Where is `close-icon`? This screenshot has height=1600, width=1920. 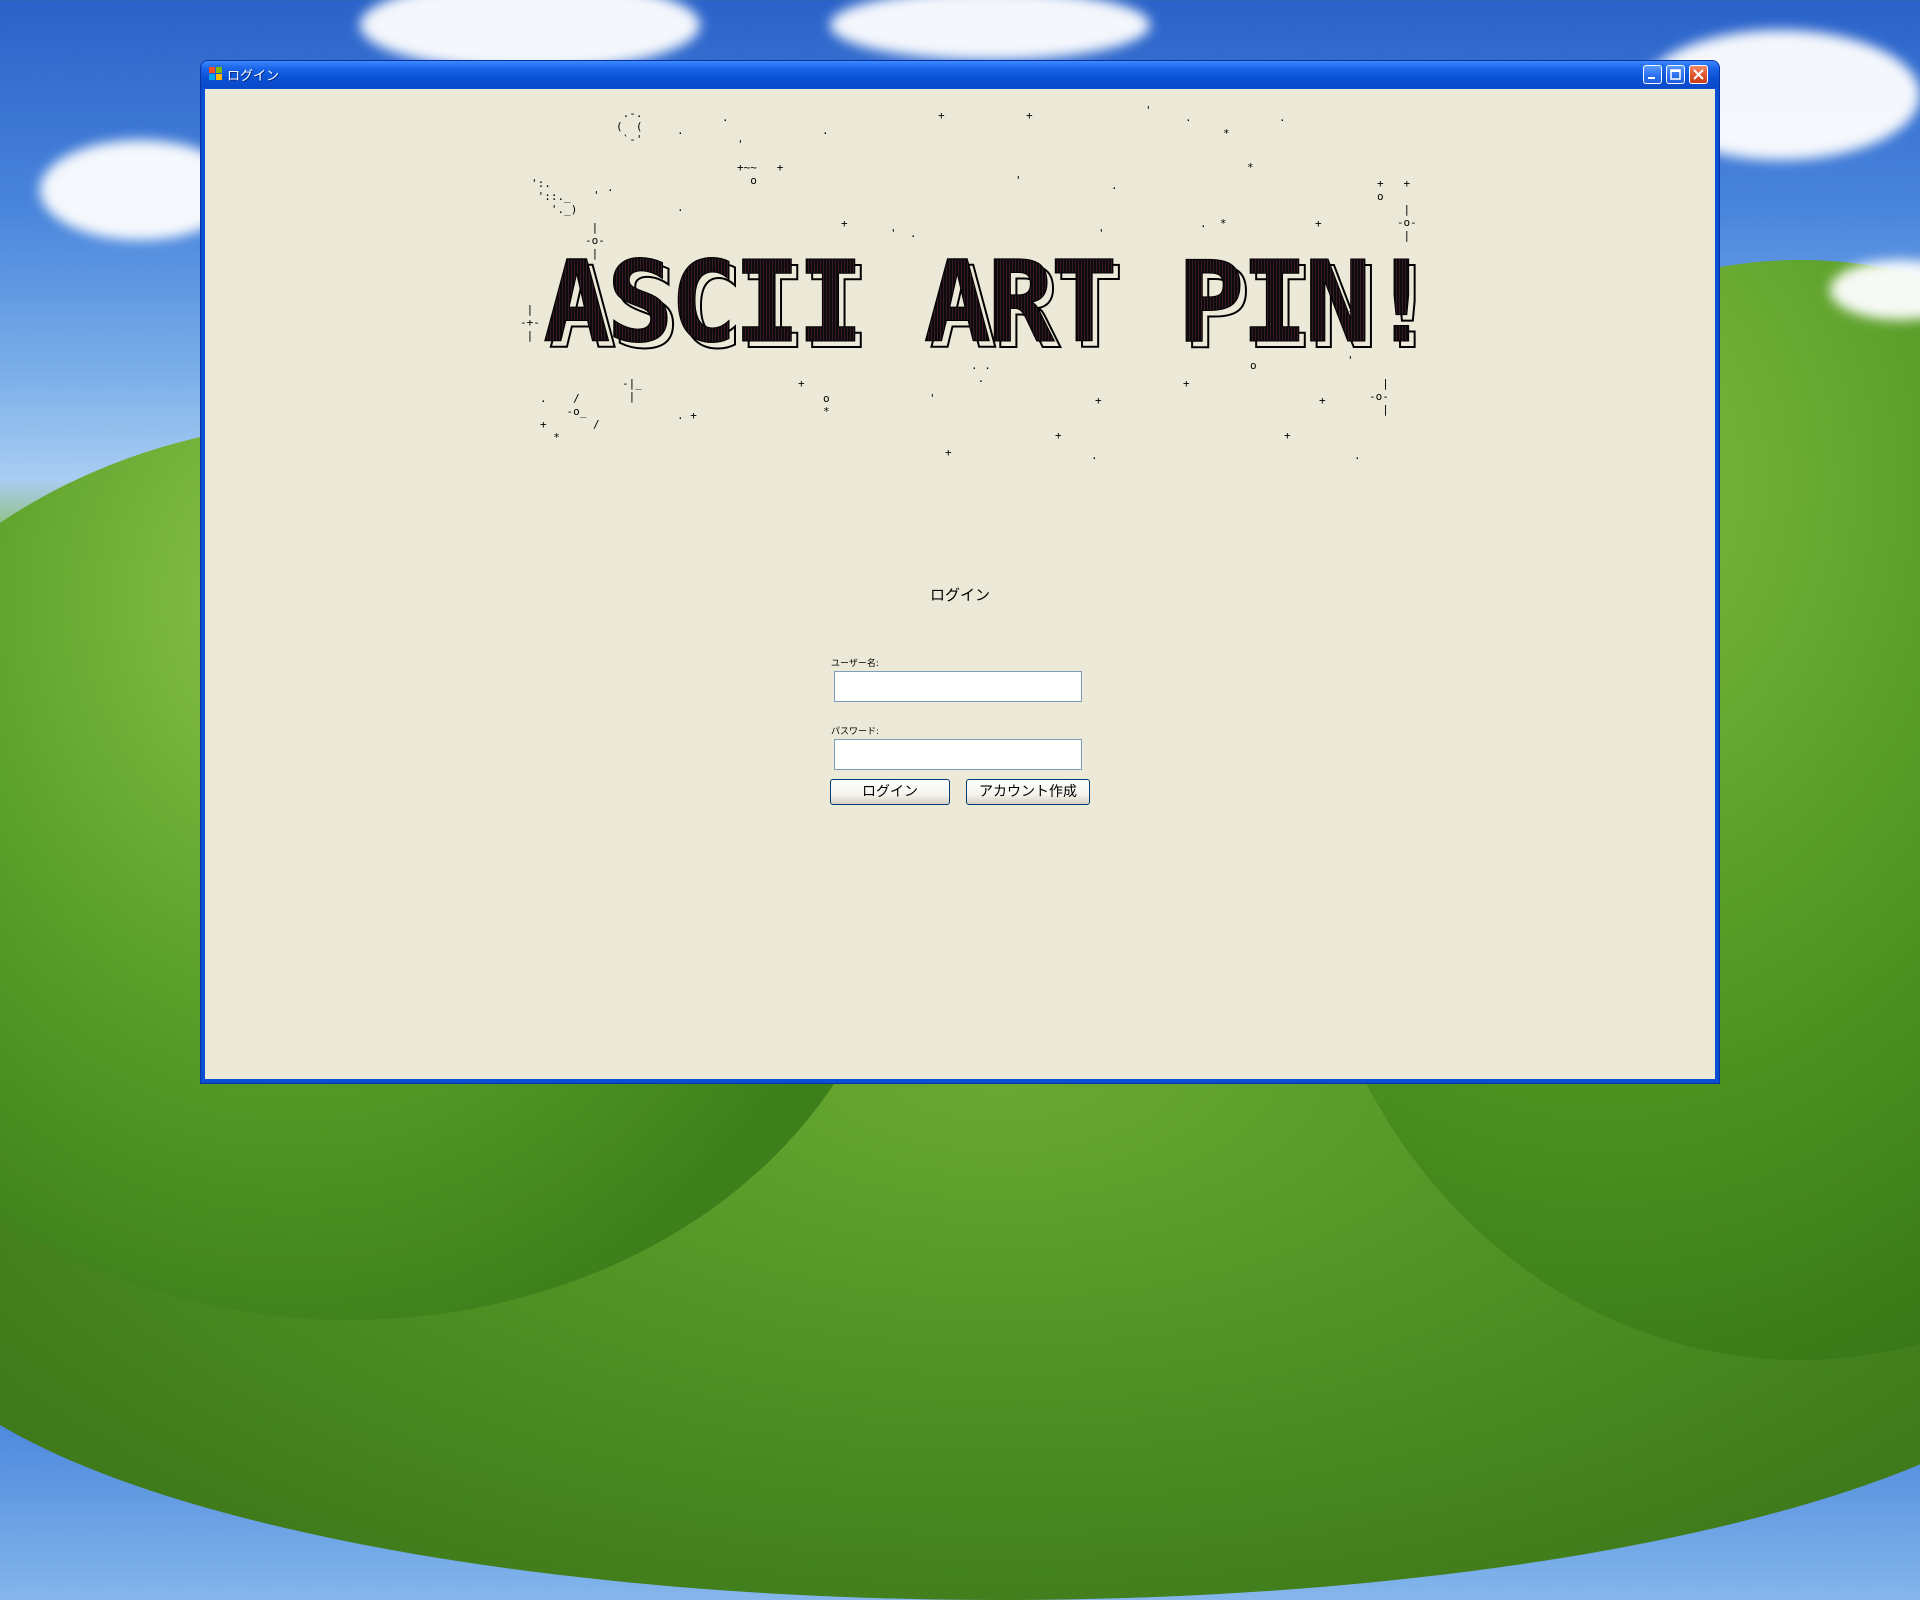 close-icon is located at coordinates (1698, 74).